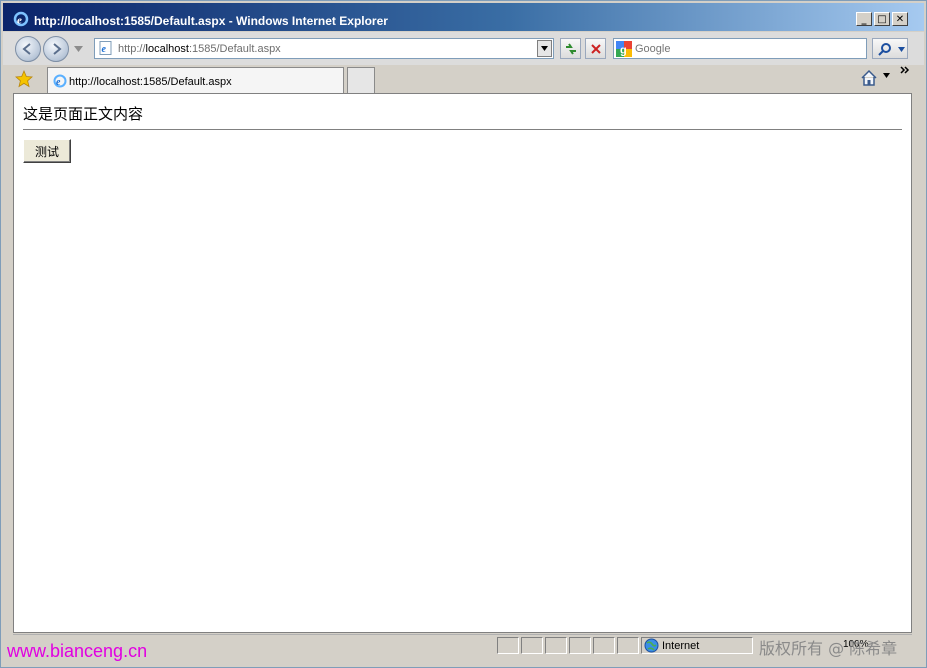 The image size is (927, 668). What do you see at coordinates (150, 82) in the screenshot?
I see `tab-label: http://localhost:1585/Default.aspx` at bounding box center [150, 82].